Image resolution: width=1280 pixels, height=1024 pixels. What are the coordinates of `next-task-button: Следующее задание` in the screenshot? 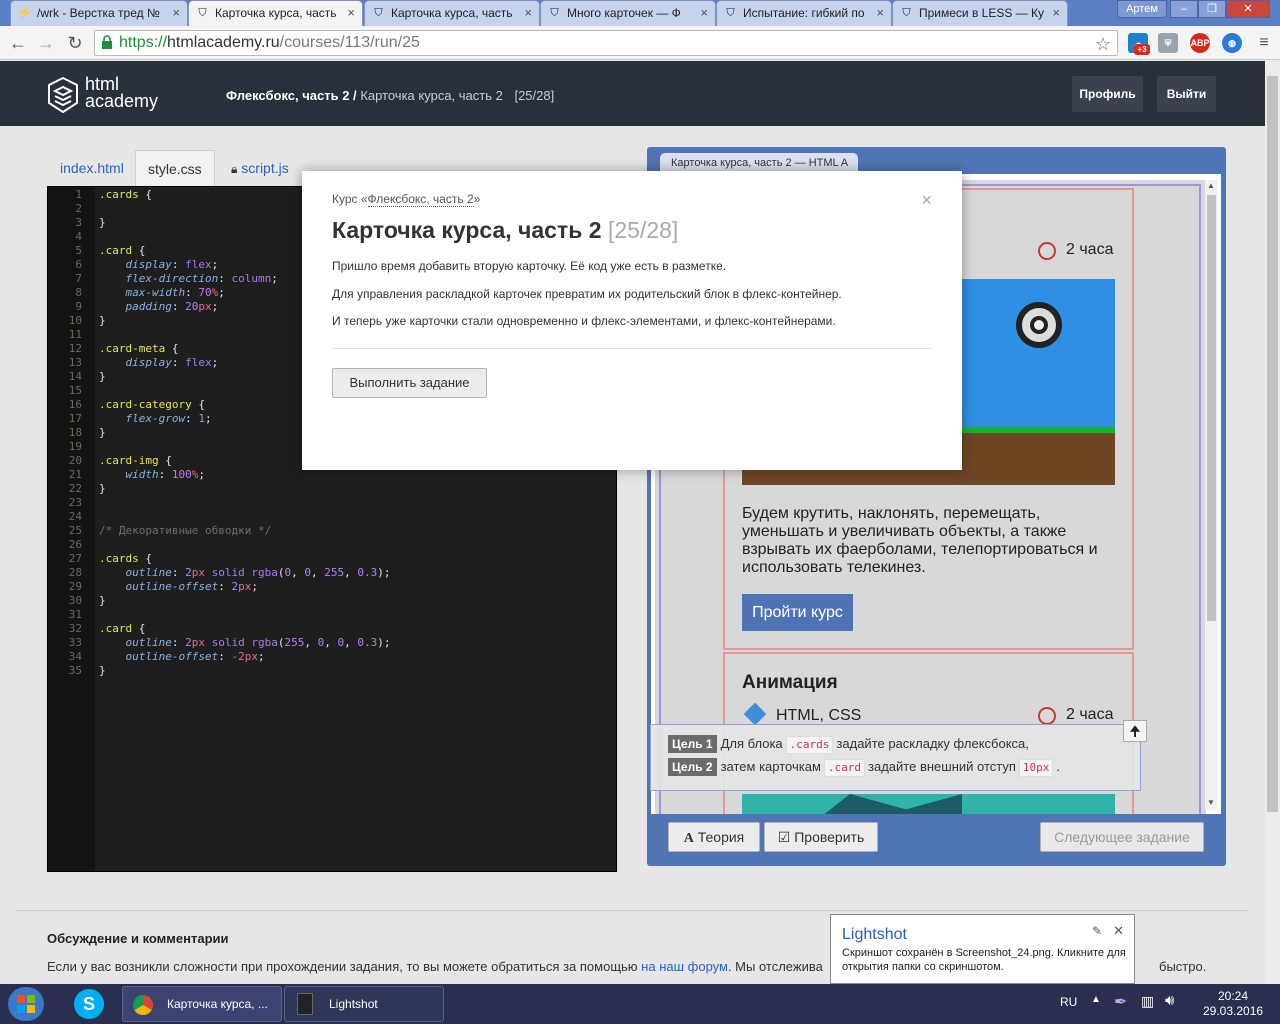 It's located at (1122, 837).